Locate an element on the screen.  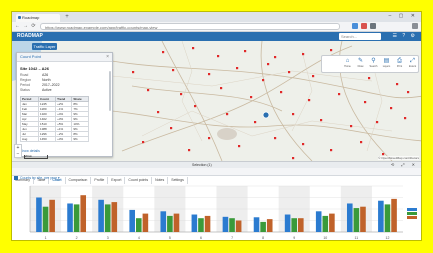
selected-point-marker is located at coordinates (266, 115).